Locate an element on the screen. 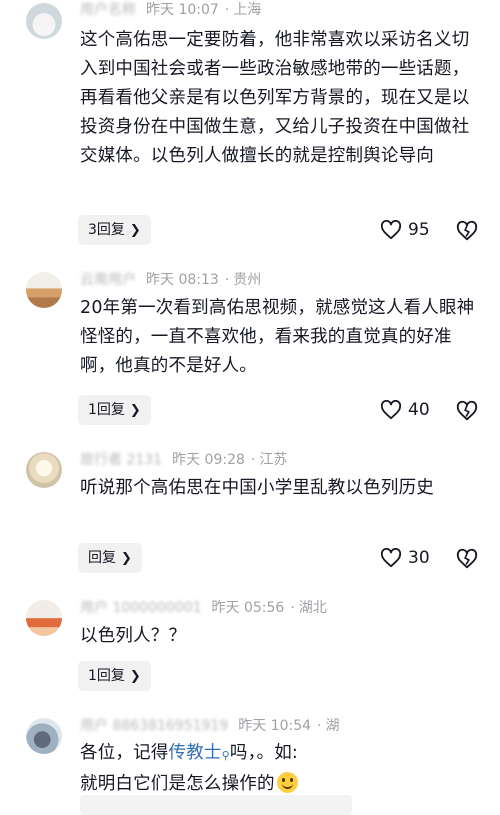 The width and height of the screenshot is (500, 815). view-replies-button: 3回复 ❯ is located at coordinates (114, 230).